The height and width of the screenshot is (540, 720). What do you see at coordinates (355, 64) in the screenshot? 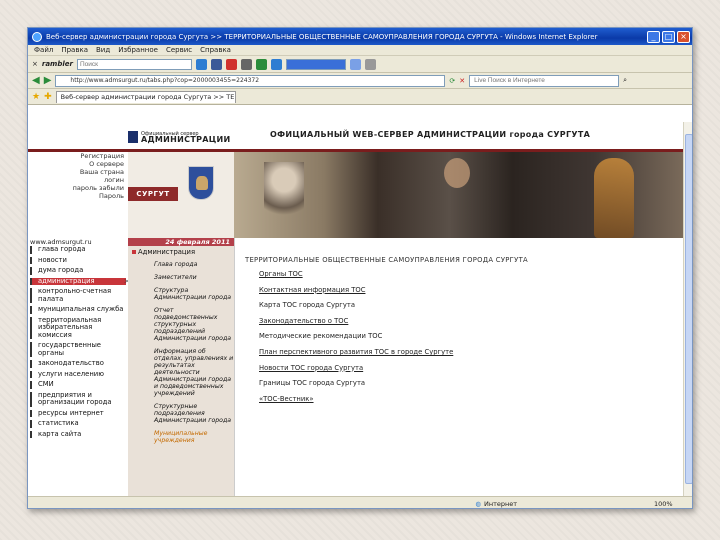
I see `bookmark-icon` at bounding box center [355, 64].